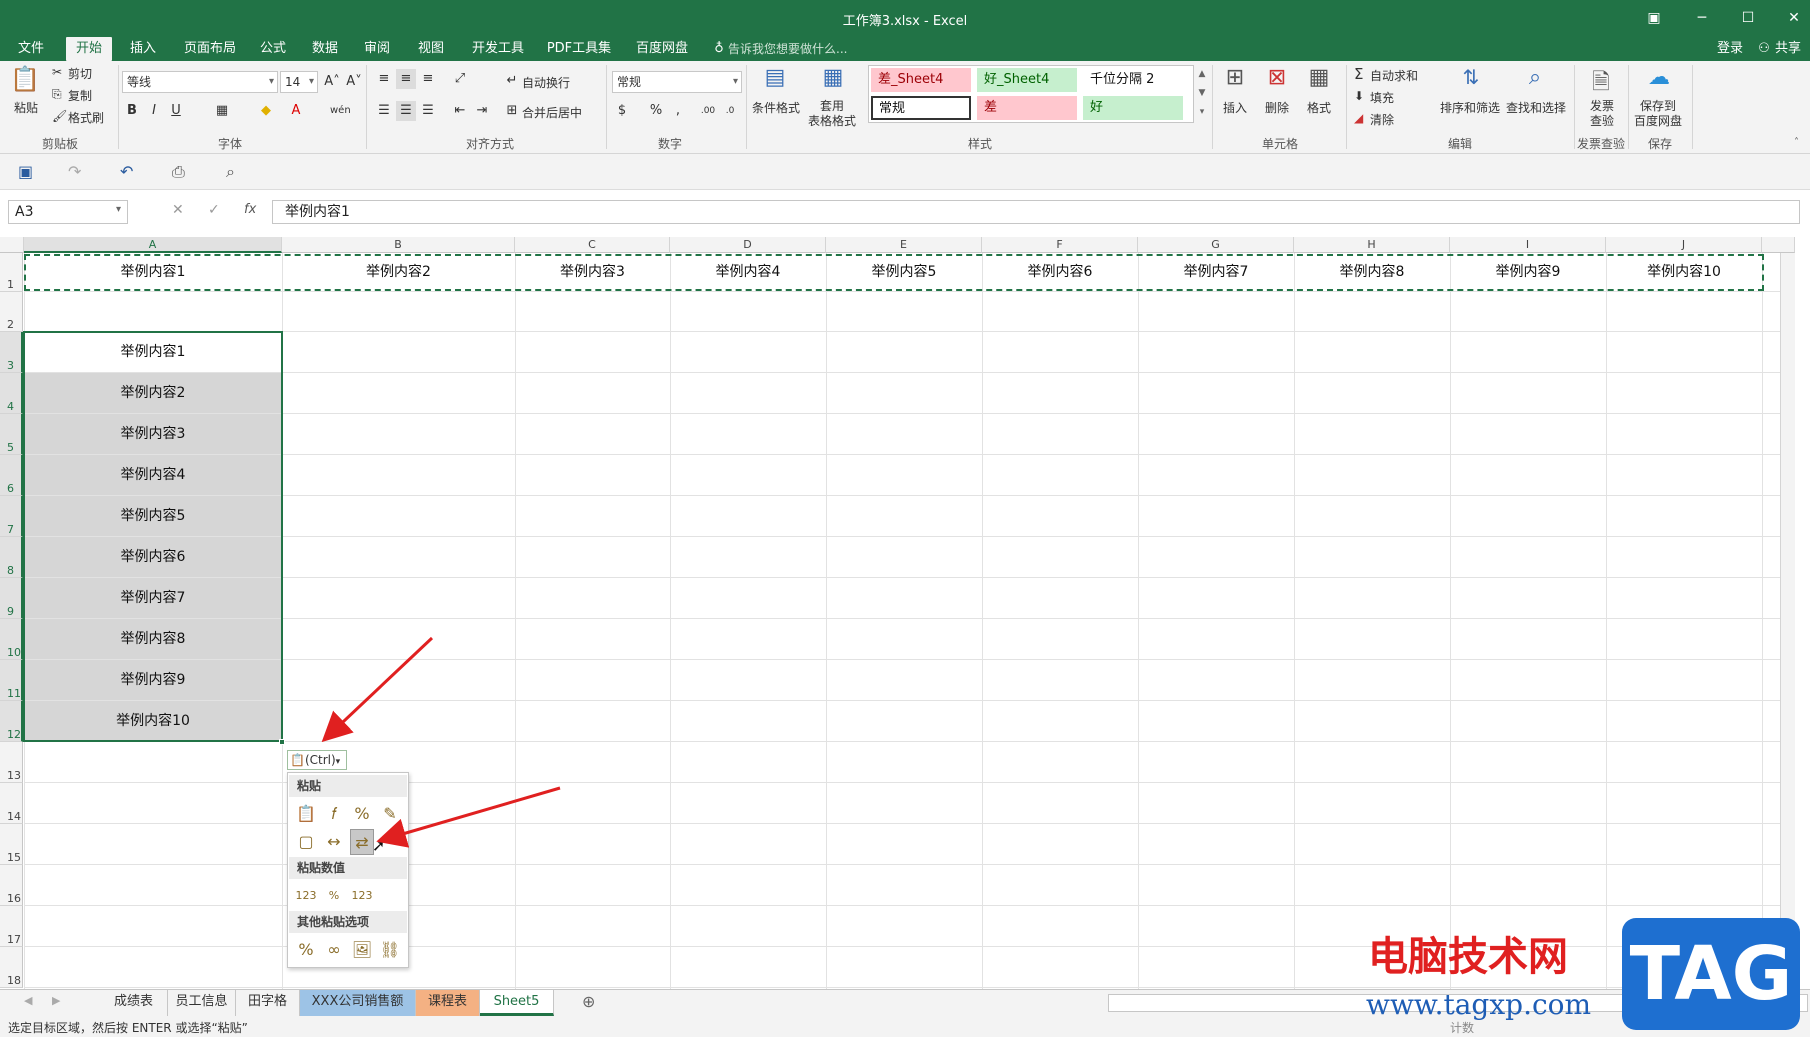 This screenshot has height=1037, width=1810. What do you see at coordinates (448, 1003) in the screenshot?
I see `sheet-tab: 课程表` at bounding box center [448, 1003].